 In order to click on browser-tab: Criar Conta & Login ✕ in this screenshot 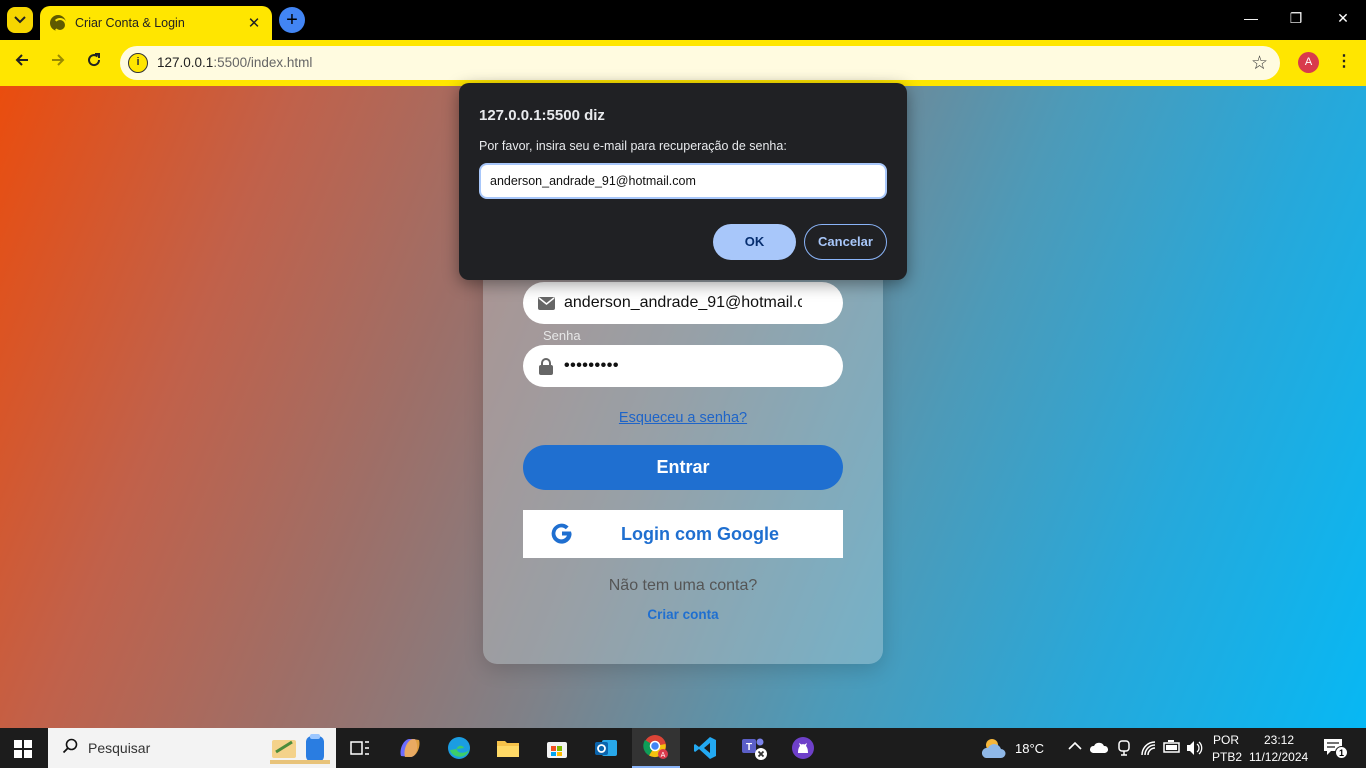, I will do `click(156, 23)`.